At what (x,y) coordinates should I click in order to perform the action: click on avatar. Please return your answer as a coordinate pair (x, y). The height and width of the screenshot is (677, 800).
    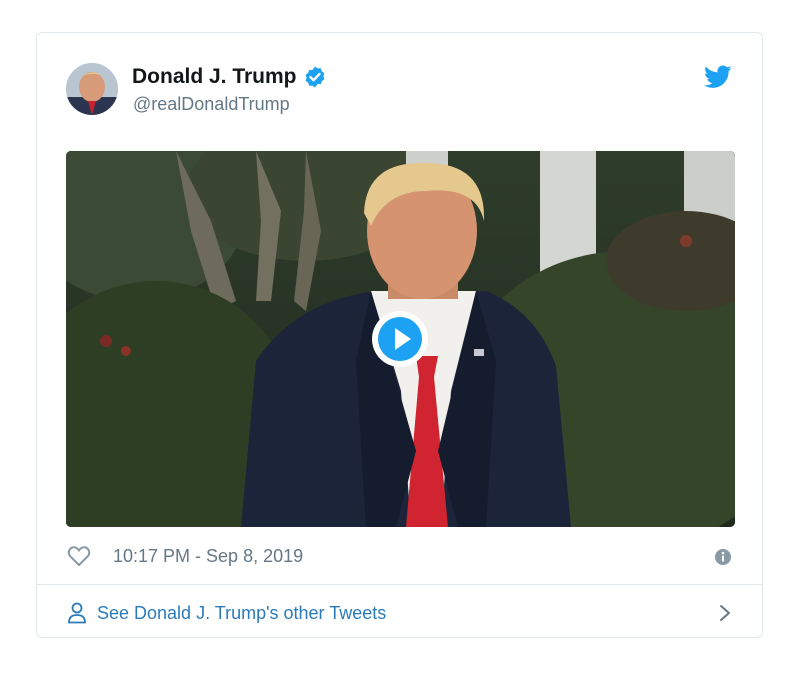
    Looking at the image, I should click on (92, 89).